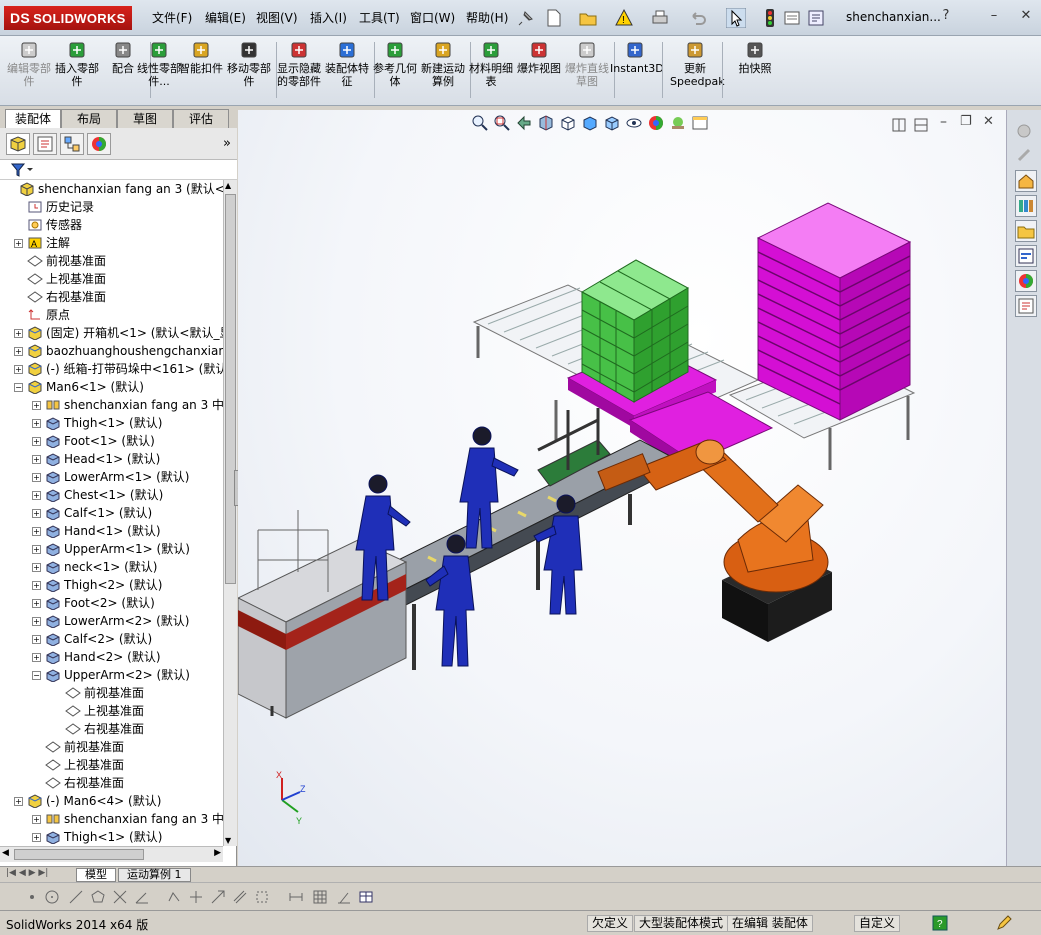 This screenshot has height=935, width=1041. What do you see at coordinates (5, 853) in the screenshot?
I see `scroll-left-icon: ◀` at bounding box center [5, 853].